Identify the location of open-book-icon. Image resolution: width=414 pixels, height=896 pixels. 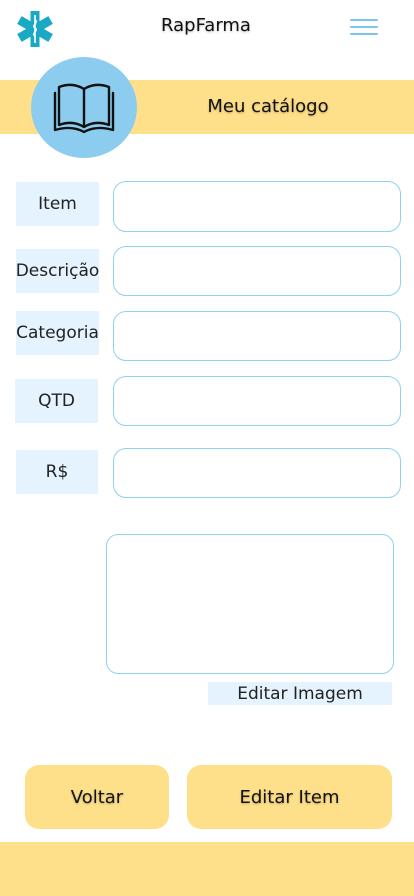
(84, 107).